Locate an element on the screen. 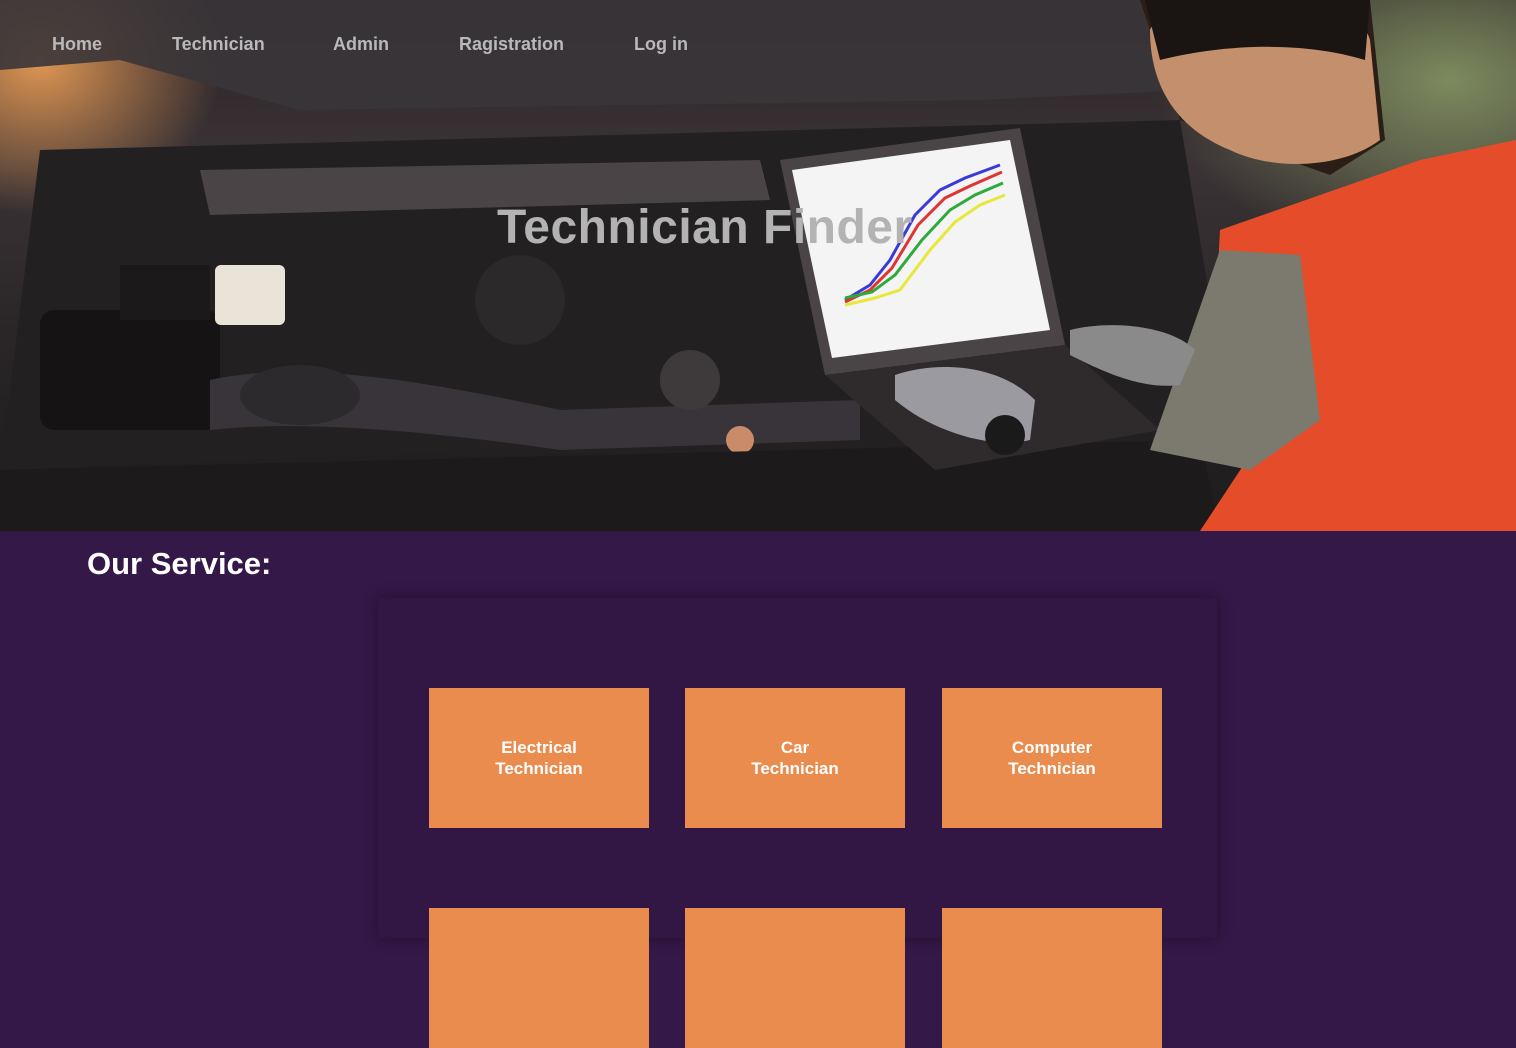 Image resolution: width=1516 pixels, height=1048 pixels. service-card-label: Car Technician is located at coordinates (795, 758).